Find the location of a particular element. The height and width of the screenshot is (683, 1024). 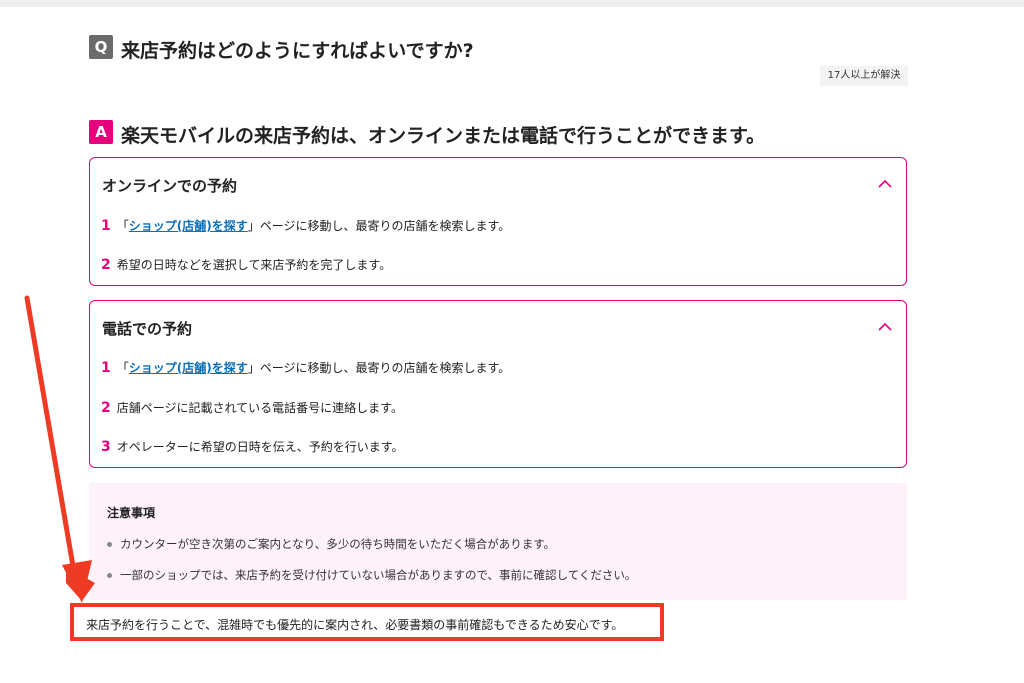

step-text: オペレーターに希望の日時を伝え、予約を行います。 is located at coordinates (260, 447).